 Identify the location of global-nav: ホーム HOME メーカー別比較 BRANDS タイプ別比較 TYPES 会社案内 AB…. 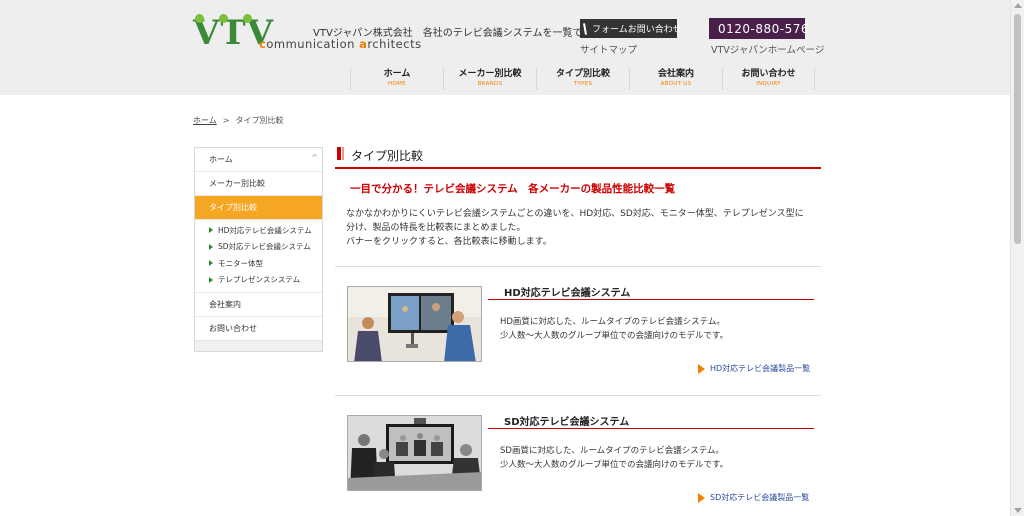
(582, 79).